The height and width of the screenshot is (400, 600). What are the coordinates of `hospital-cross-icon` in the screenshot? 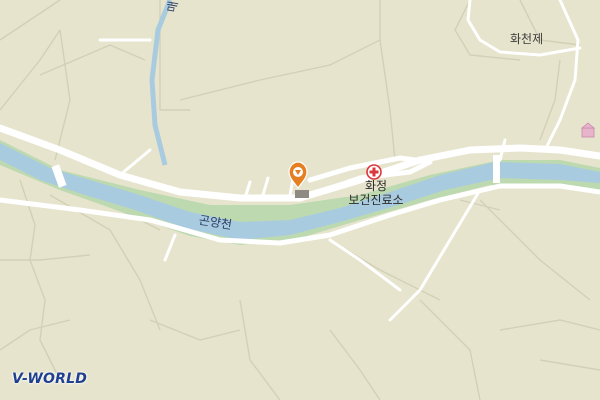 It's located at (374, 172).